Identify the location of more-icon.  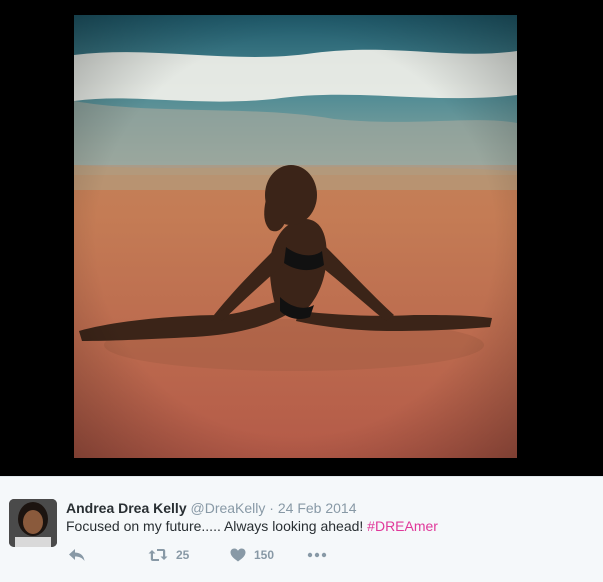
(317, 555).